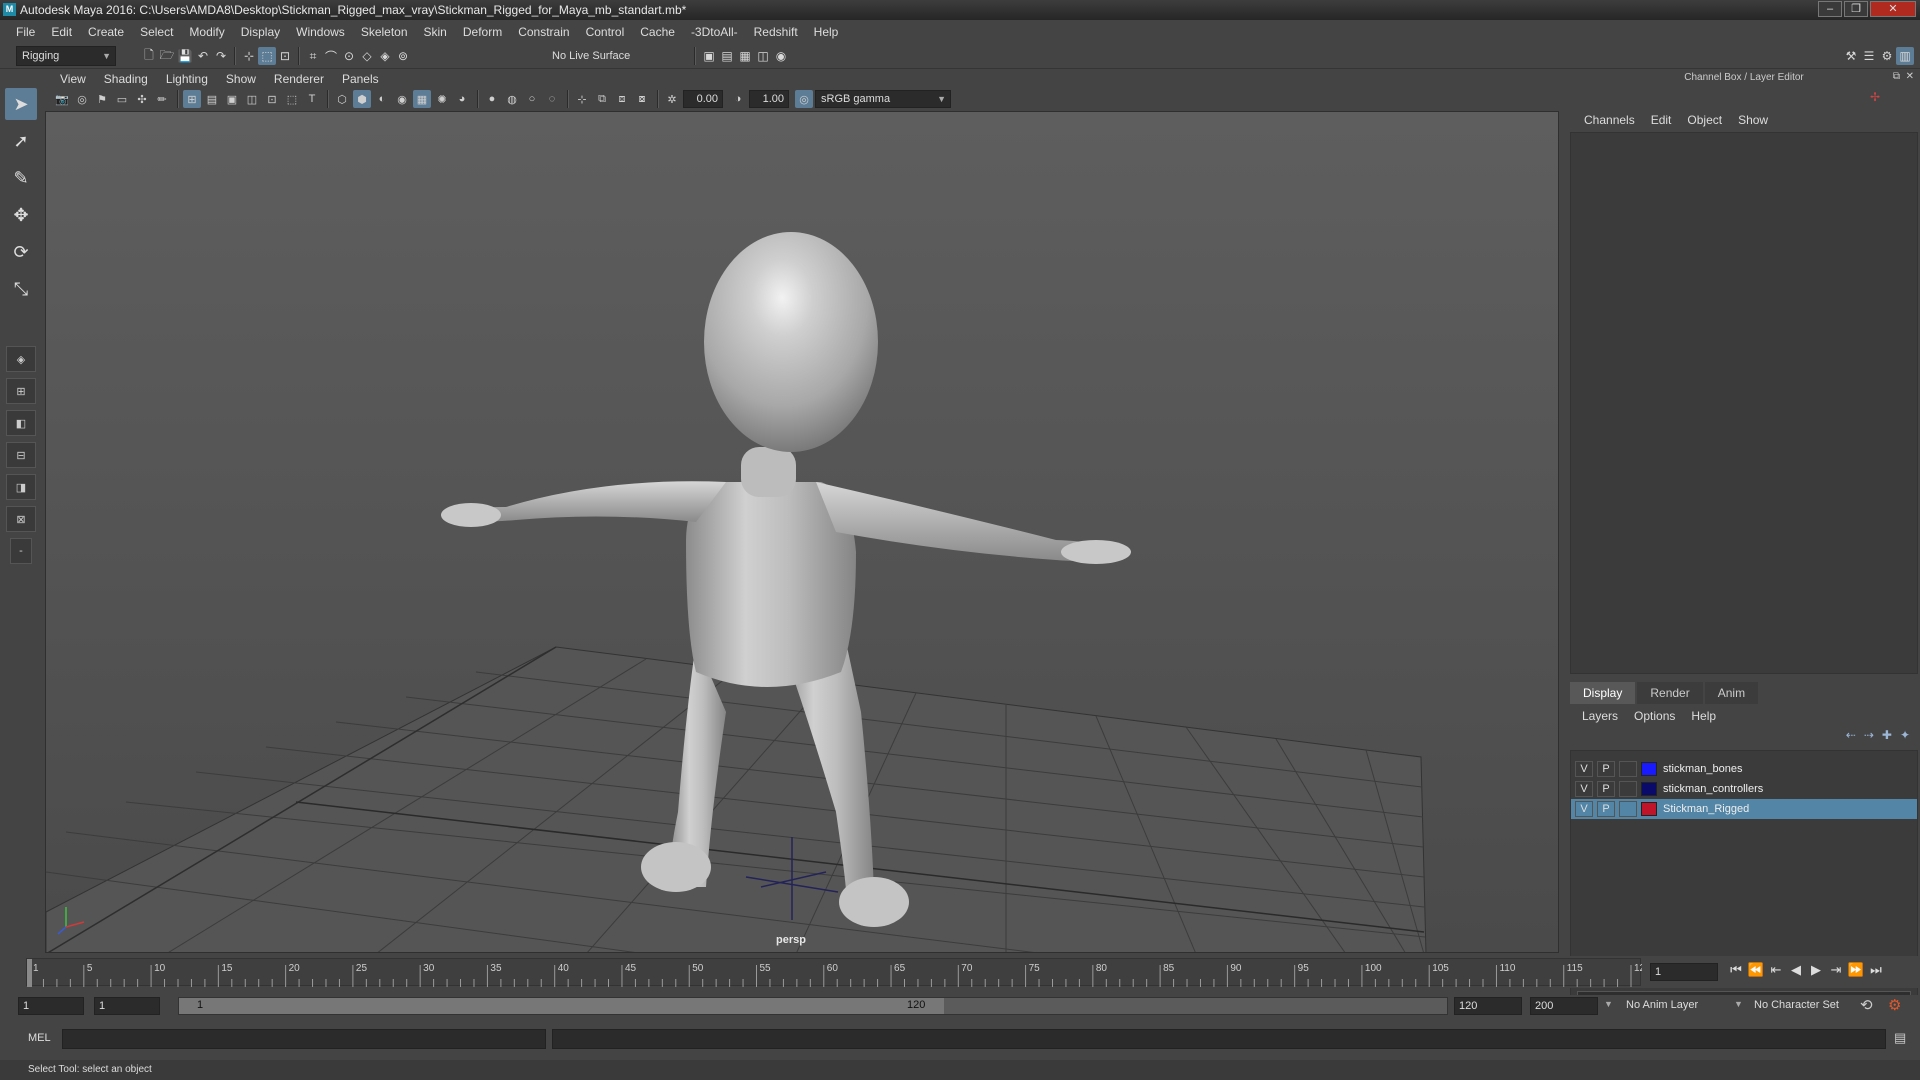  I want to click on panel-menu-renderer: Renderer, so click(299, 79).